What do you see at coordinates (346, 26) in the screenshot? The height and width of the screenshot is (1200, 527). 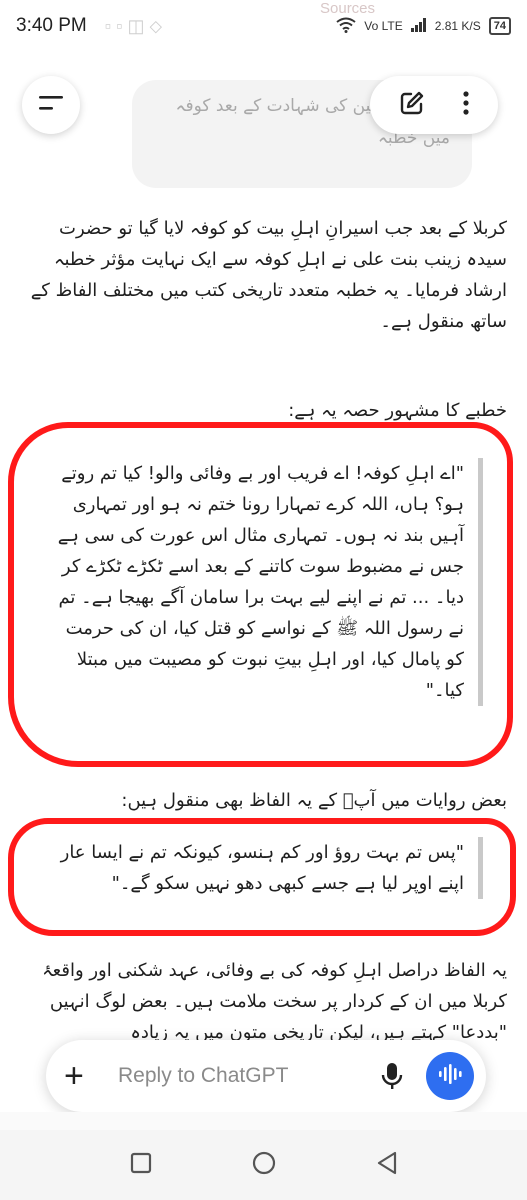 I see `wifi-icon` at bounding box center [346, 26].